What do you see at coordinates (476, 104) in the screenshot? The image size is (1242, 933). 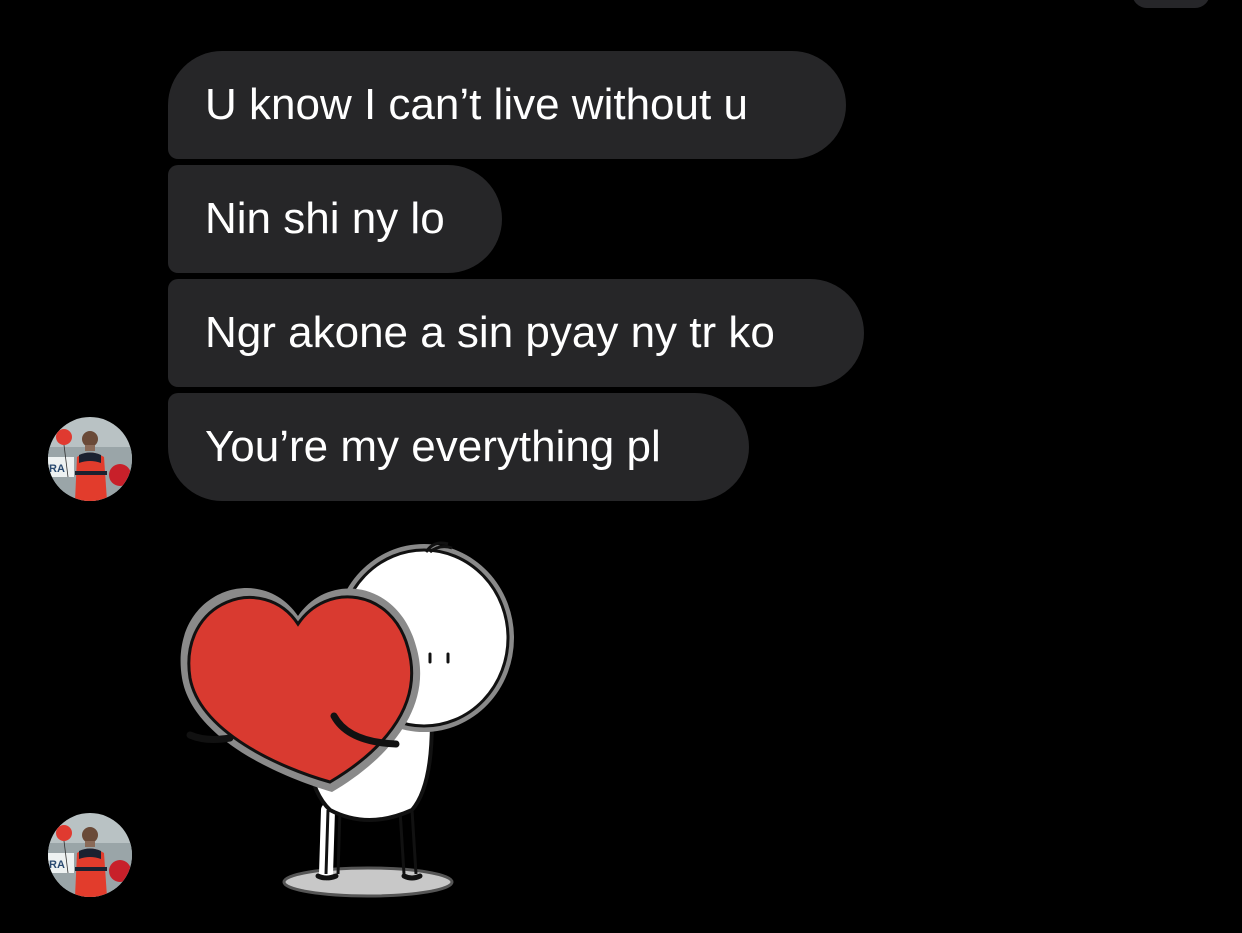 I see `message-text: U know I can’t live without u` at bounding box center [476, 104].